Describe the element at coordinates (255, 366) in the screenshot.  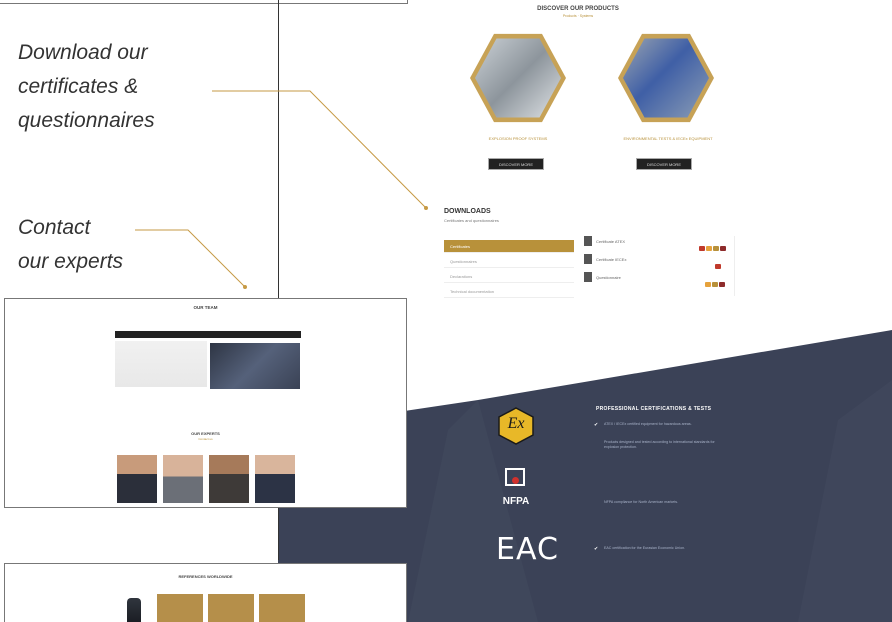
I see `team-photo` at that location.